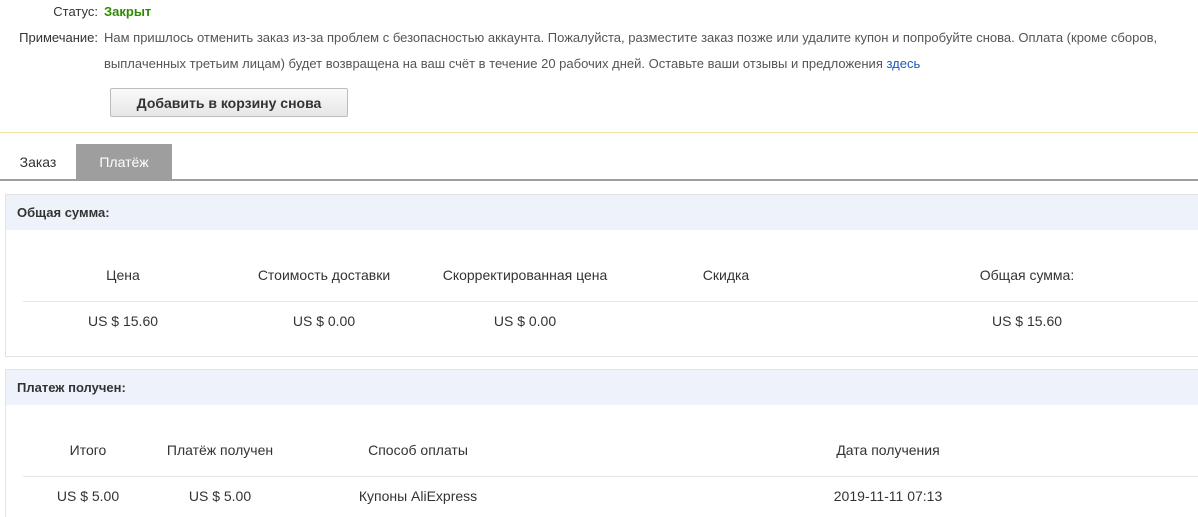 The image size is (1198, 517). I want to click on note-label: Примечание:, so click(58, 37).